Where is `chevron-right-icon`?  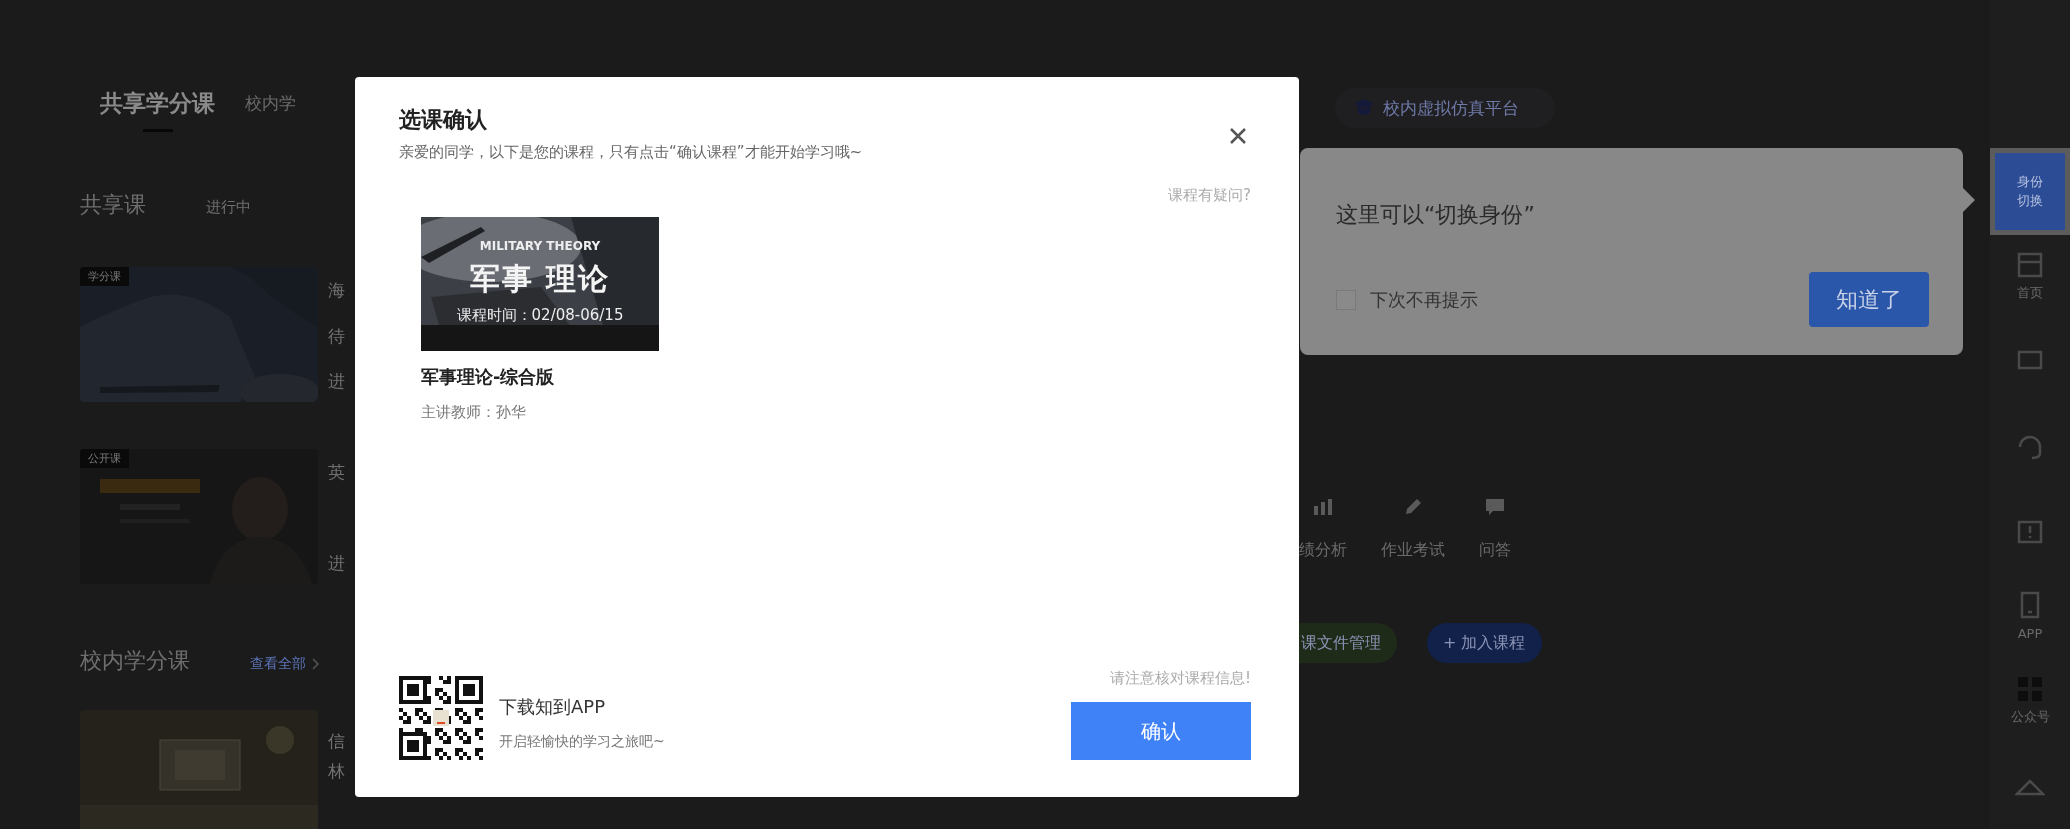 chevron-right-icon is located at coordinates (316, 664).